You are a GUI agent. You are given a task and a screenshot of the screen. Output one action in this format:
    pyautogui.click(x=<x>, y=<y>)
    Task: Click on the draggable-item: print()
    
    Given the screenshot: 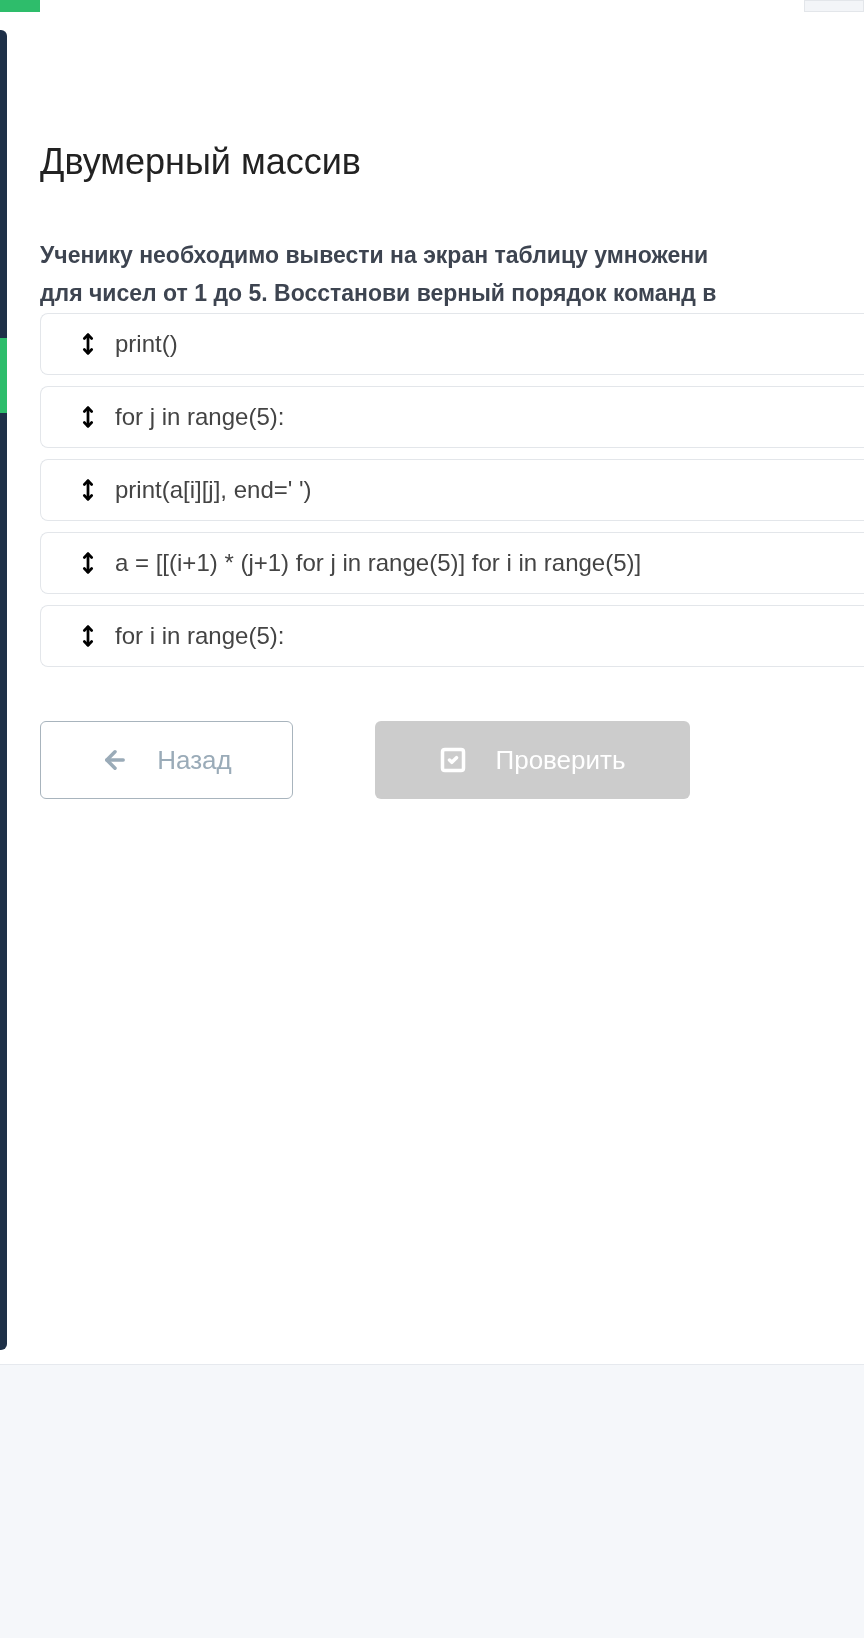 What is the action you would take?
    pyautogui.click(x=452, y=344)
    